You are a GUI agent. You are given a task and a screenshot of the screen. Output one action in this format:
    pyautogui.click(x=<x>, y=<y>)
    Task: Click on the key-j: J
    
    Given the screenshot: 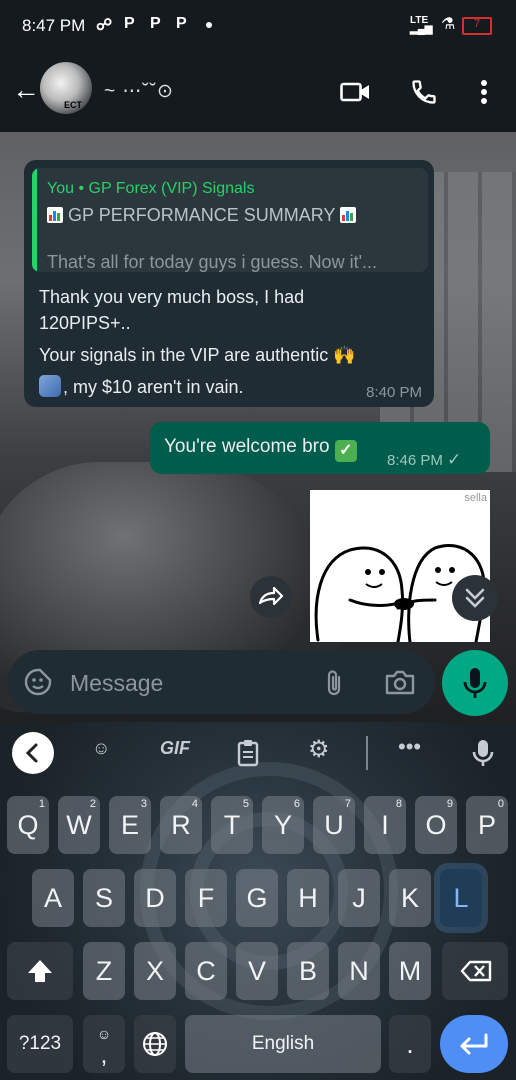 What is the action you would take?
    pyautogui.click(x=359, y=898)
    